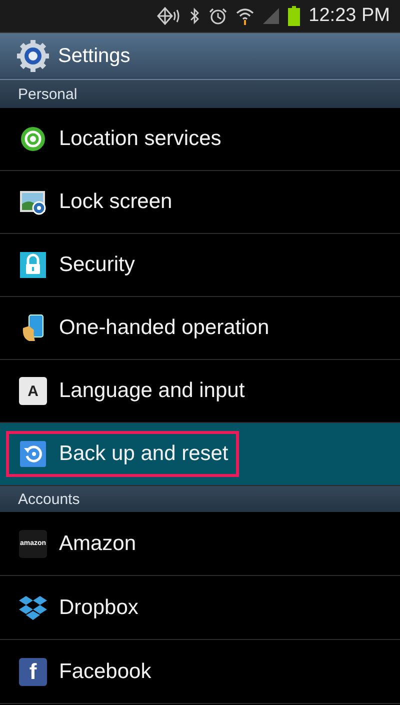 Image resolution: width=400 pixels, height=705 pixels. I want to click on battery-icon, so click(294, 16).